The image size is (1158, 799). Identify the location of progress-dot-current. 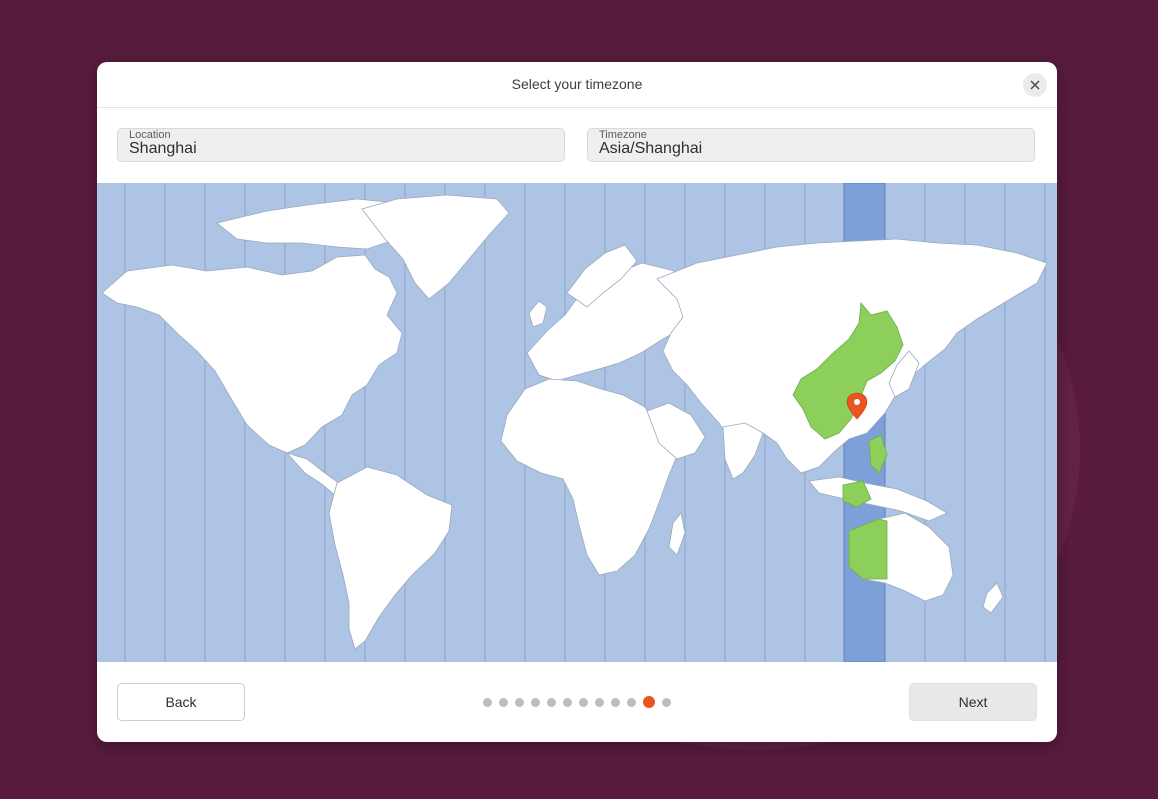
(649, 702).